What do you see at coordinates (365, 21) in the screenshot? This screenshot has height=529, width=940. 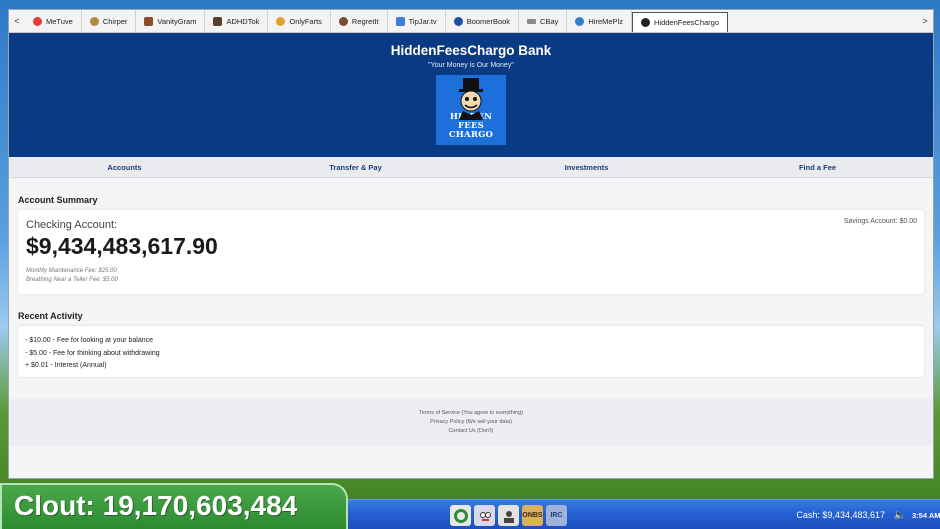 I see `tab-label: RegretIt` at bounding box center [365, 21].